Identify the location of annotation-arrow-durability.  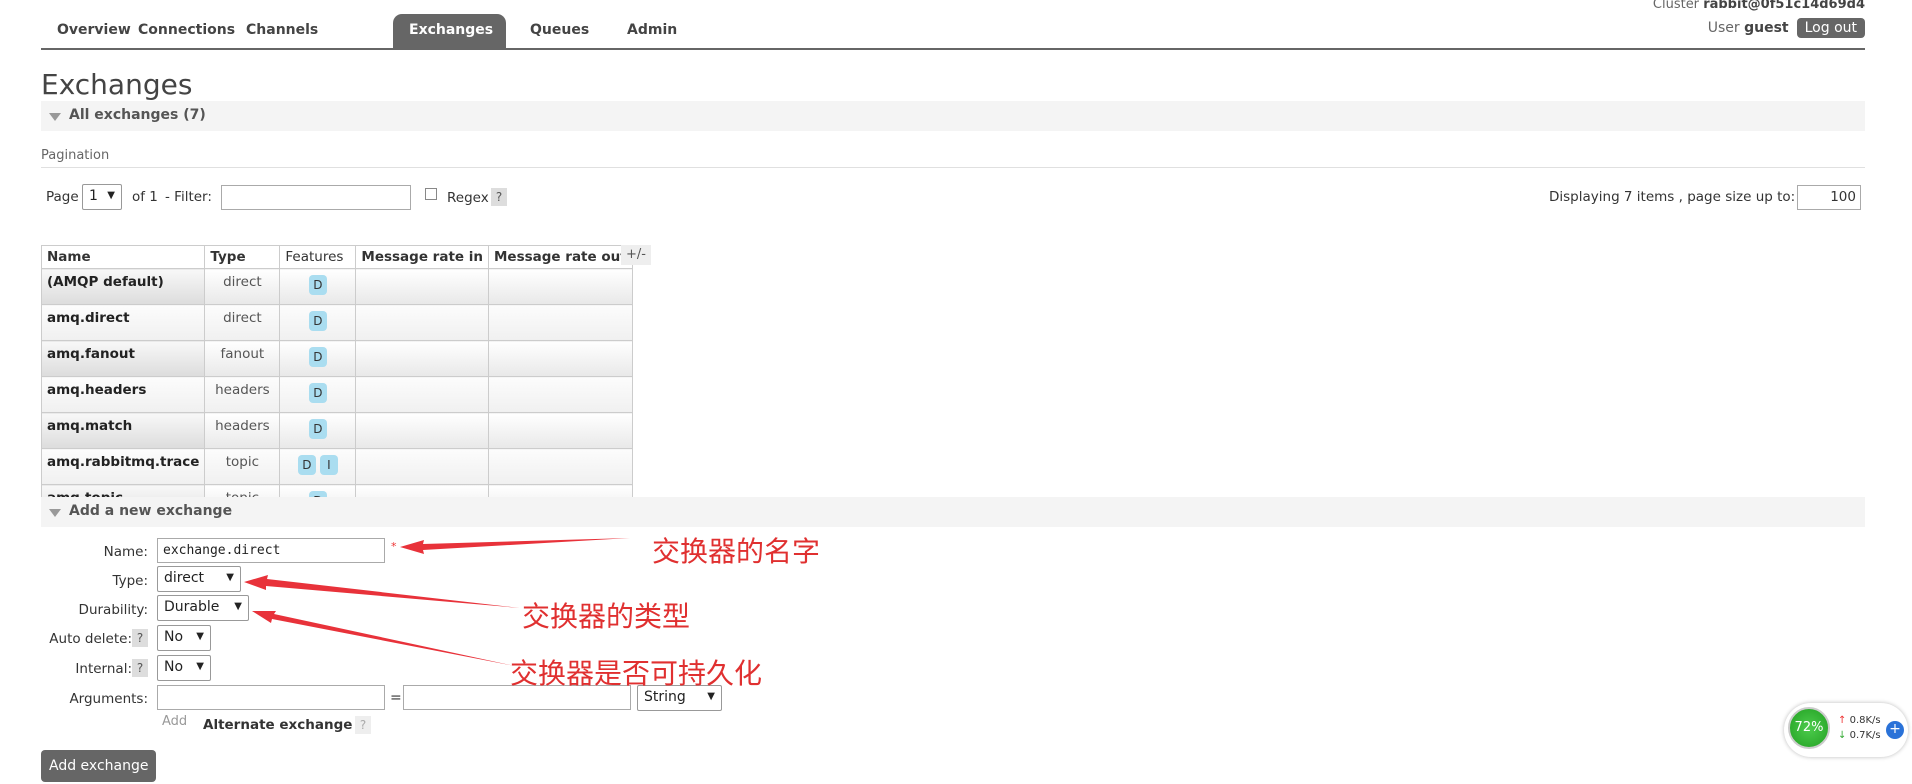
(383, 638).